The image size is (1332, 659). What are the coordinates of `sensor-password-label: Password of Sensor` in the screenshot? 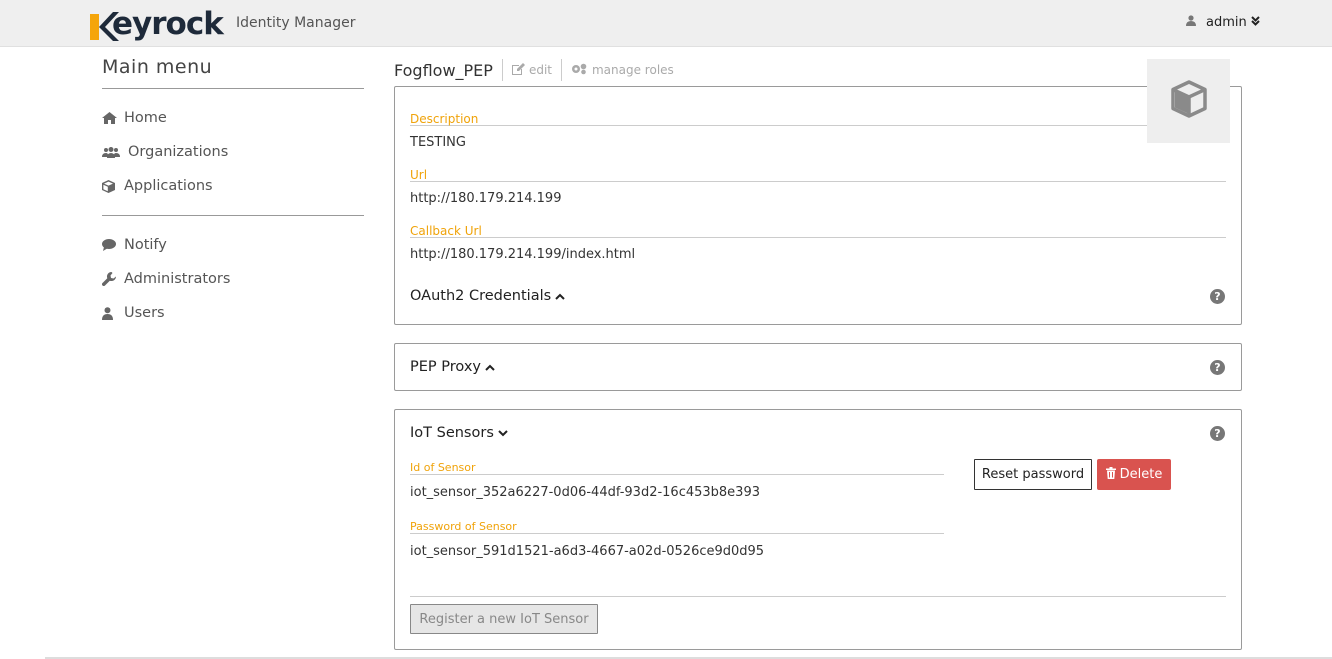 It's located at (677, 527).